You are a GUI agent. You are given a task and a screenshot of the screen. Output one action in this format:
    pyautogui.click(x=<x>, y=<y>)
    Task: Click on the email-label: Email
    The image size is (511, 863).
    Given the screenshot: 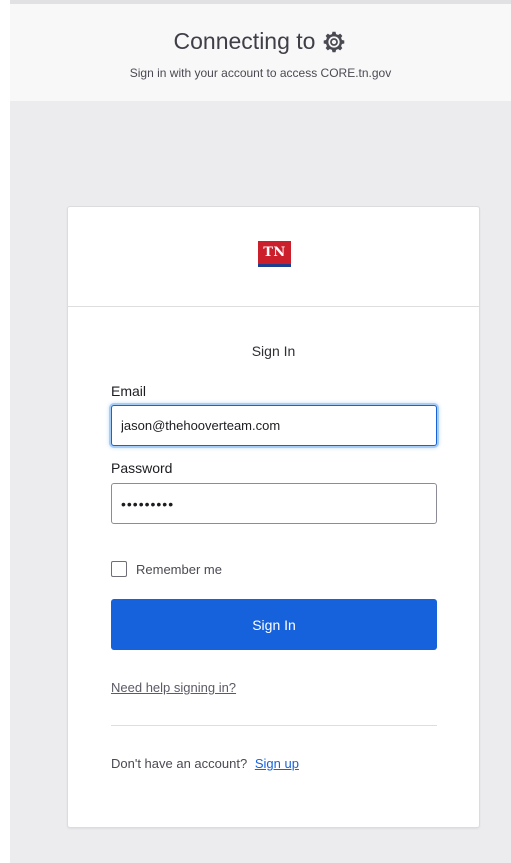 What is the action you would take?
    pyautogui.click(x=129, y=391)
    